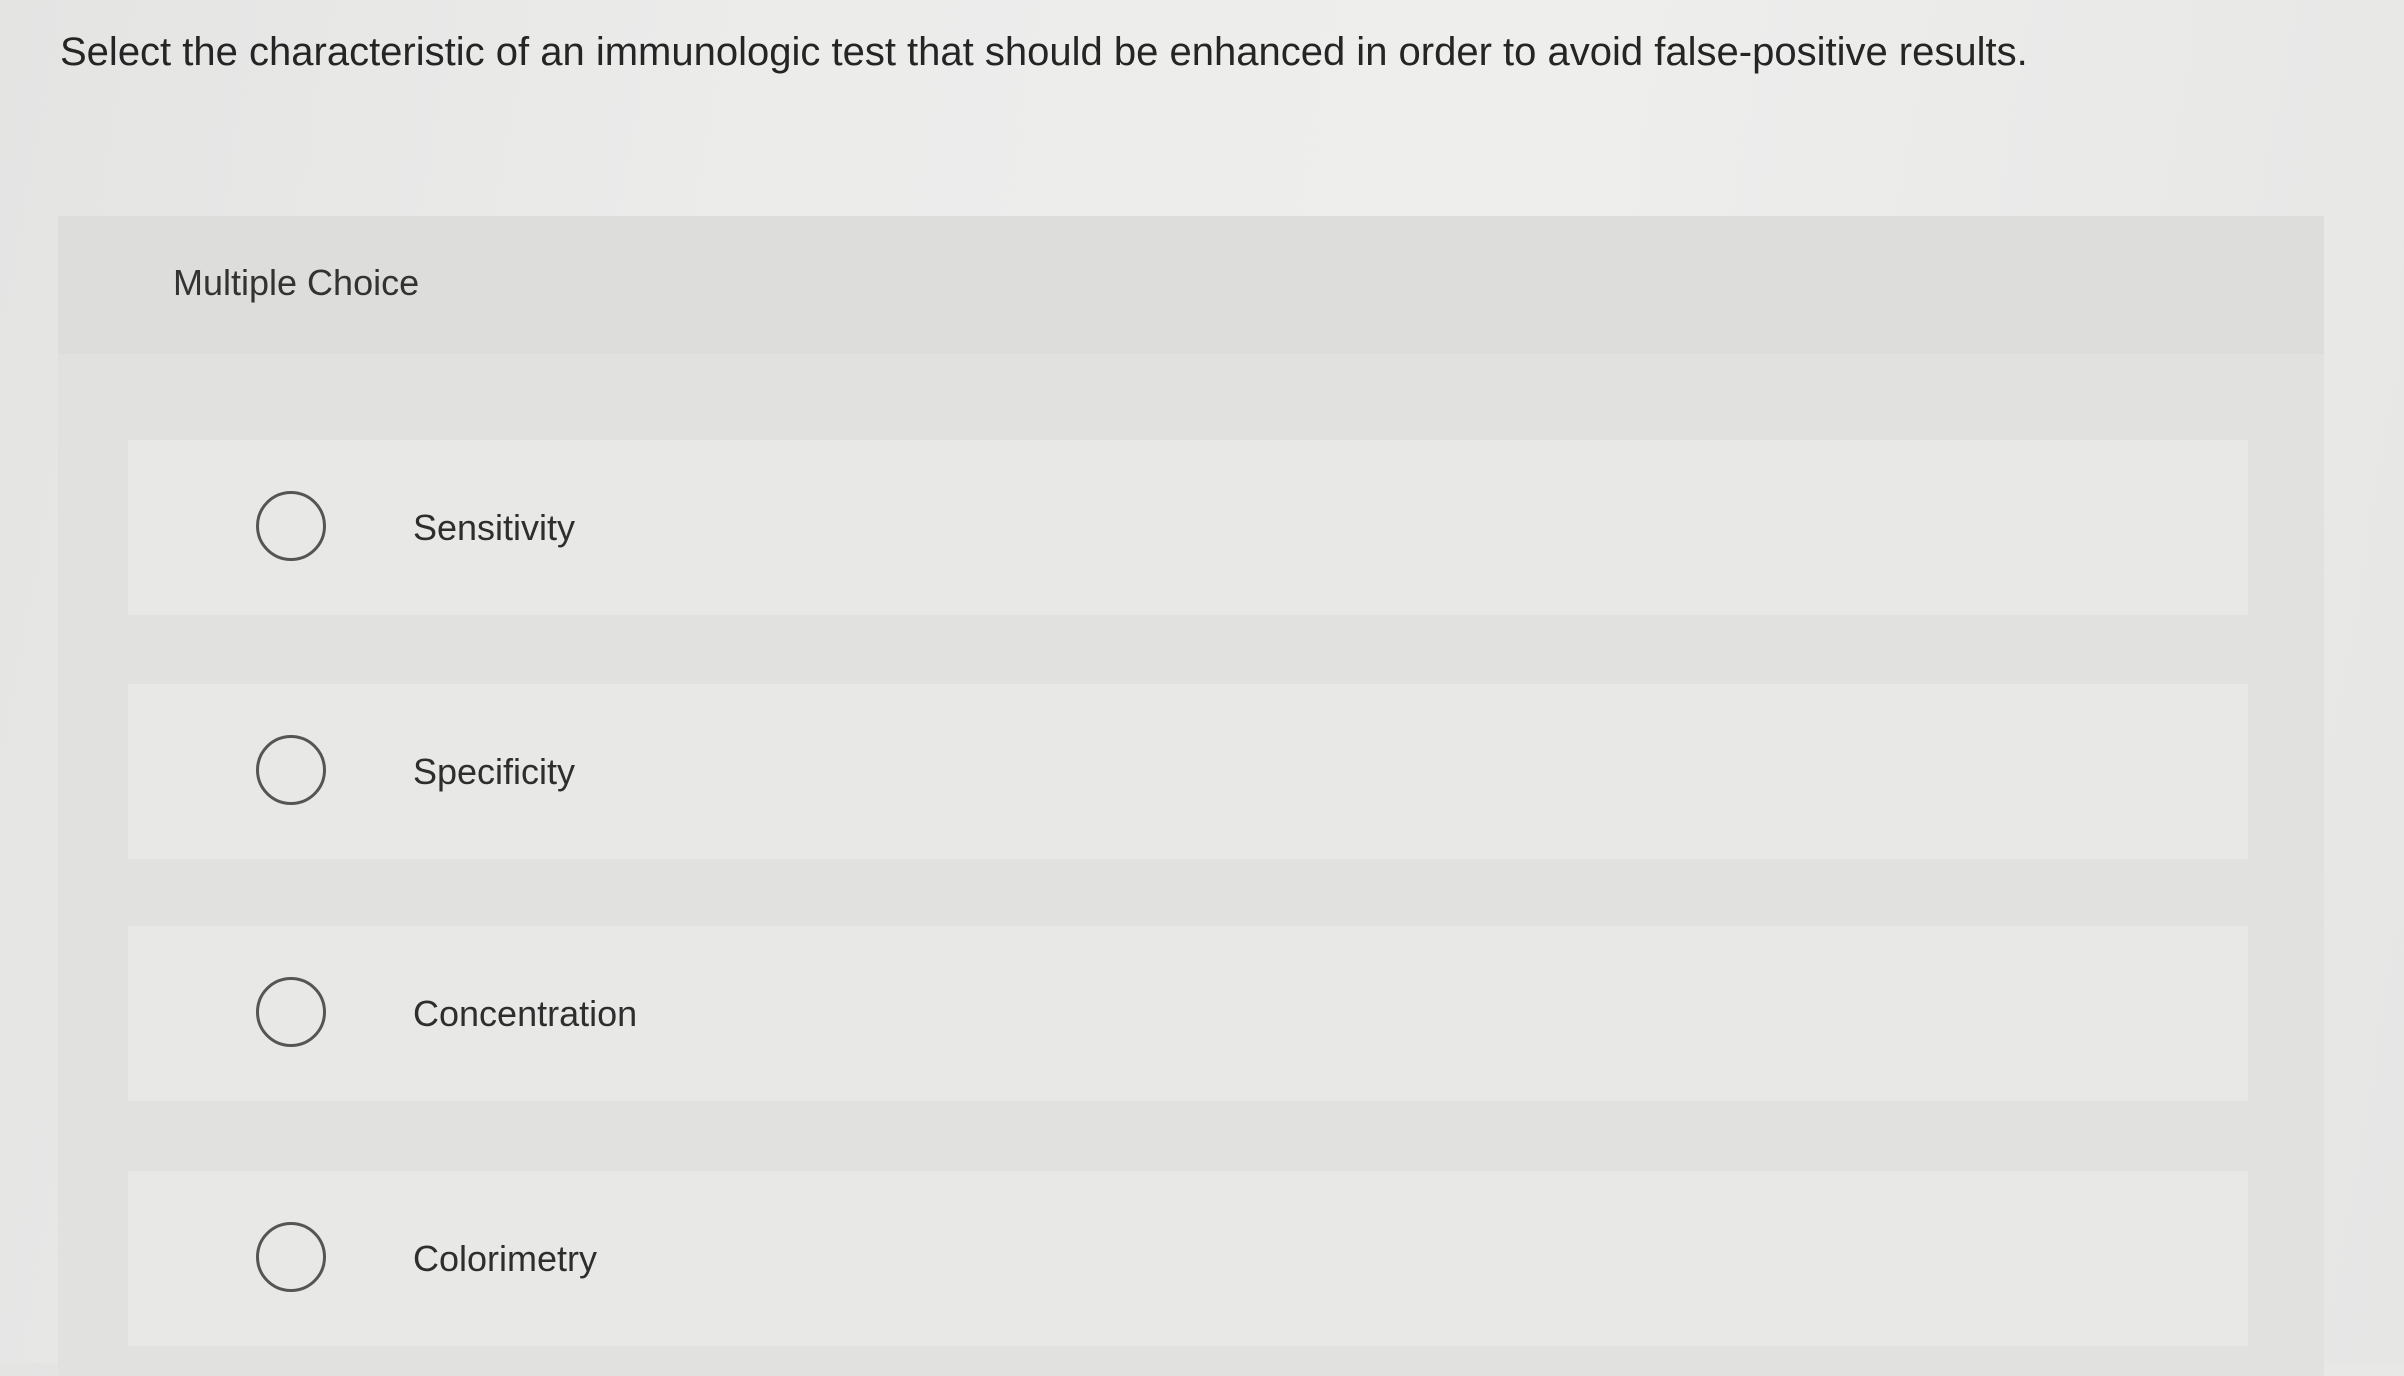 The height and width of the screenshot is (1376, 2404). I want to click on option-label: Concentration, so click(525, 1013).